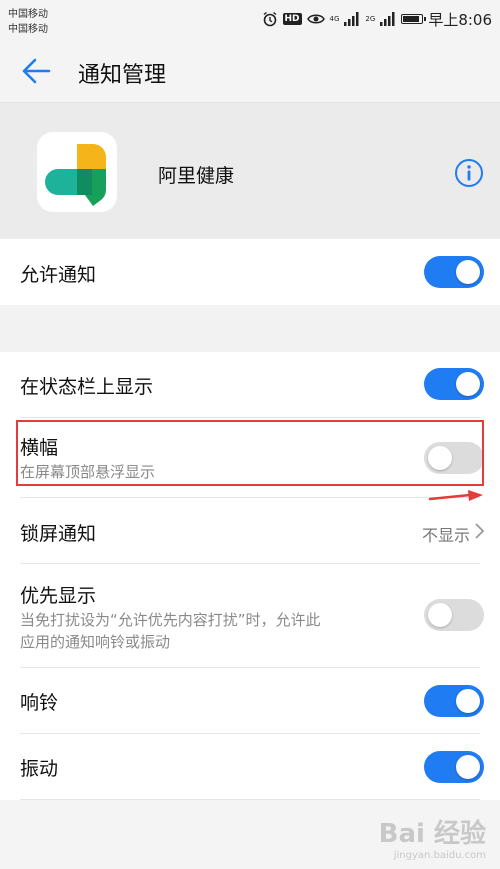  What do you see at coordinates (58, 275) in the screenshot?
I see `allow-notifications-label: 允许通知` at bounding box center [58, 275].